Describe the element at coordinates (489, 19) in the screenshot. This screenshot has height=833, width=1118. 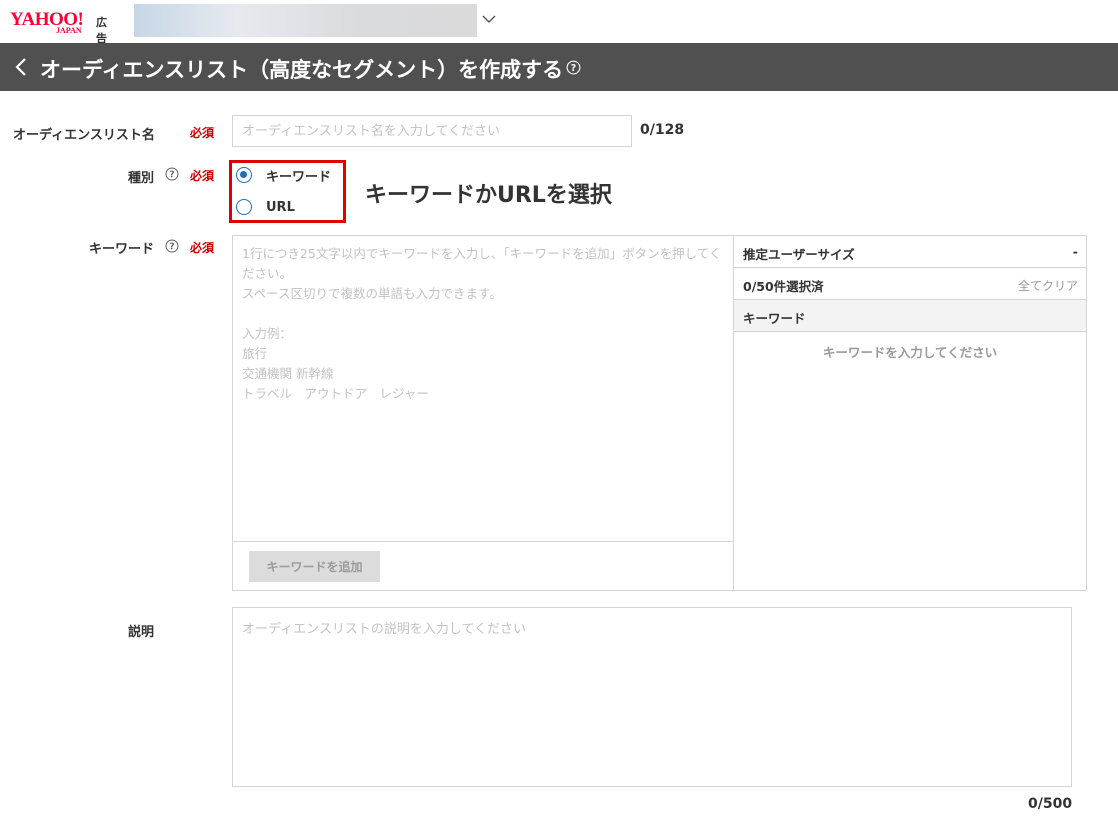
I see `chevron-down-icon` at that location.